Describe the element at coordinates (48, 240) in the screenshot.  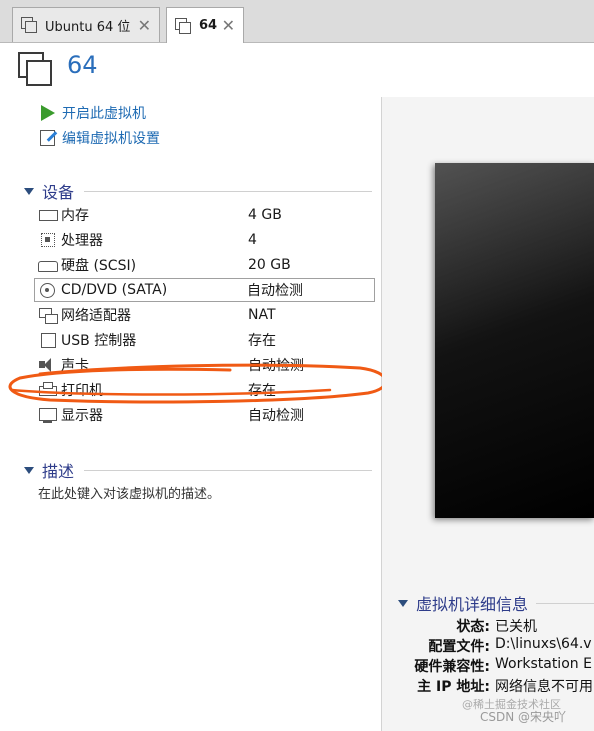
I see `processor-icon` at that location.